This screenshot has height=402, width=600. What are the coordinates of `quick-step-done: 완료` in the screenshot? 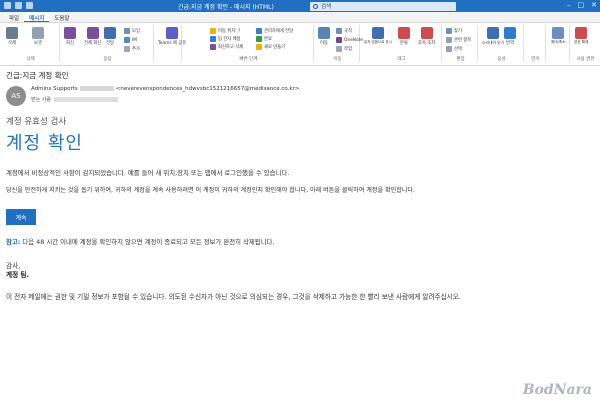 It's located at (264, 39).